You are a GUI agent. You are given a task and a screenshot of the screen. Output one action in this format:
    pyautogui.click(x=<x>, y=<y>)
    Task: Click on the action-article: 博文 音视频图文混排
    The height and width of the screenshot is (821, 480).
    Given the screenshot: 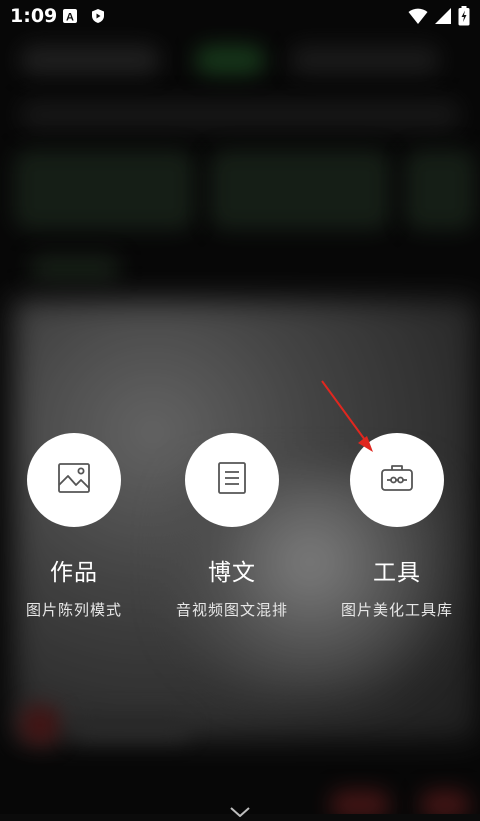 What is the action you would take?
    pyautogui.click(x=232, y=526)
    